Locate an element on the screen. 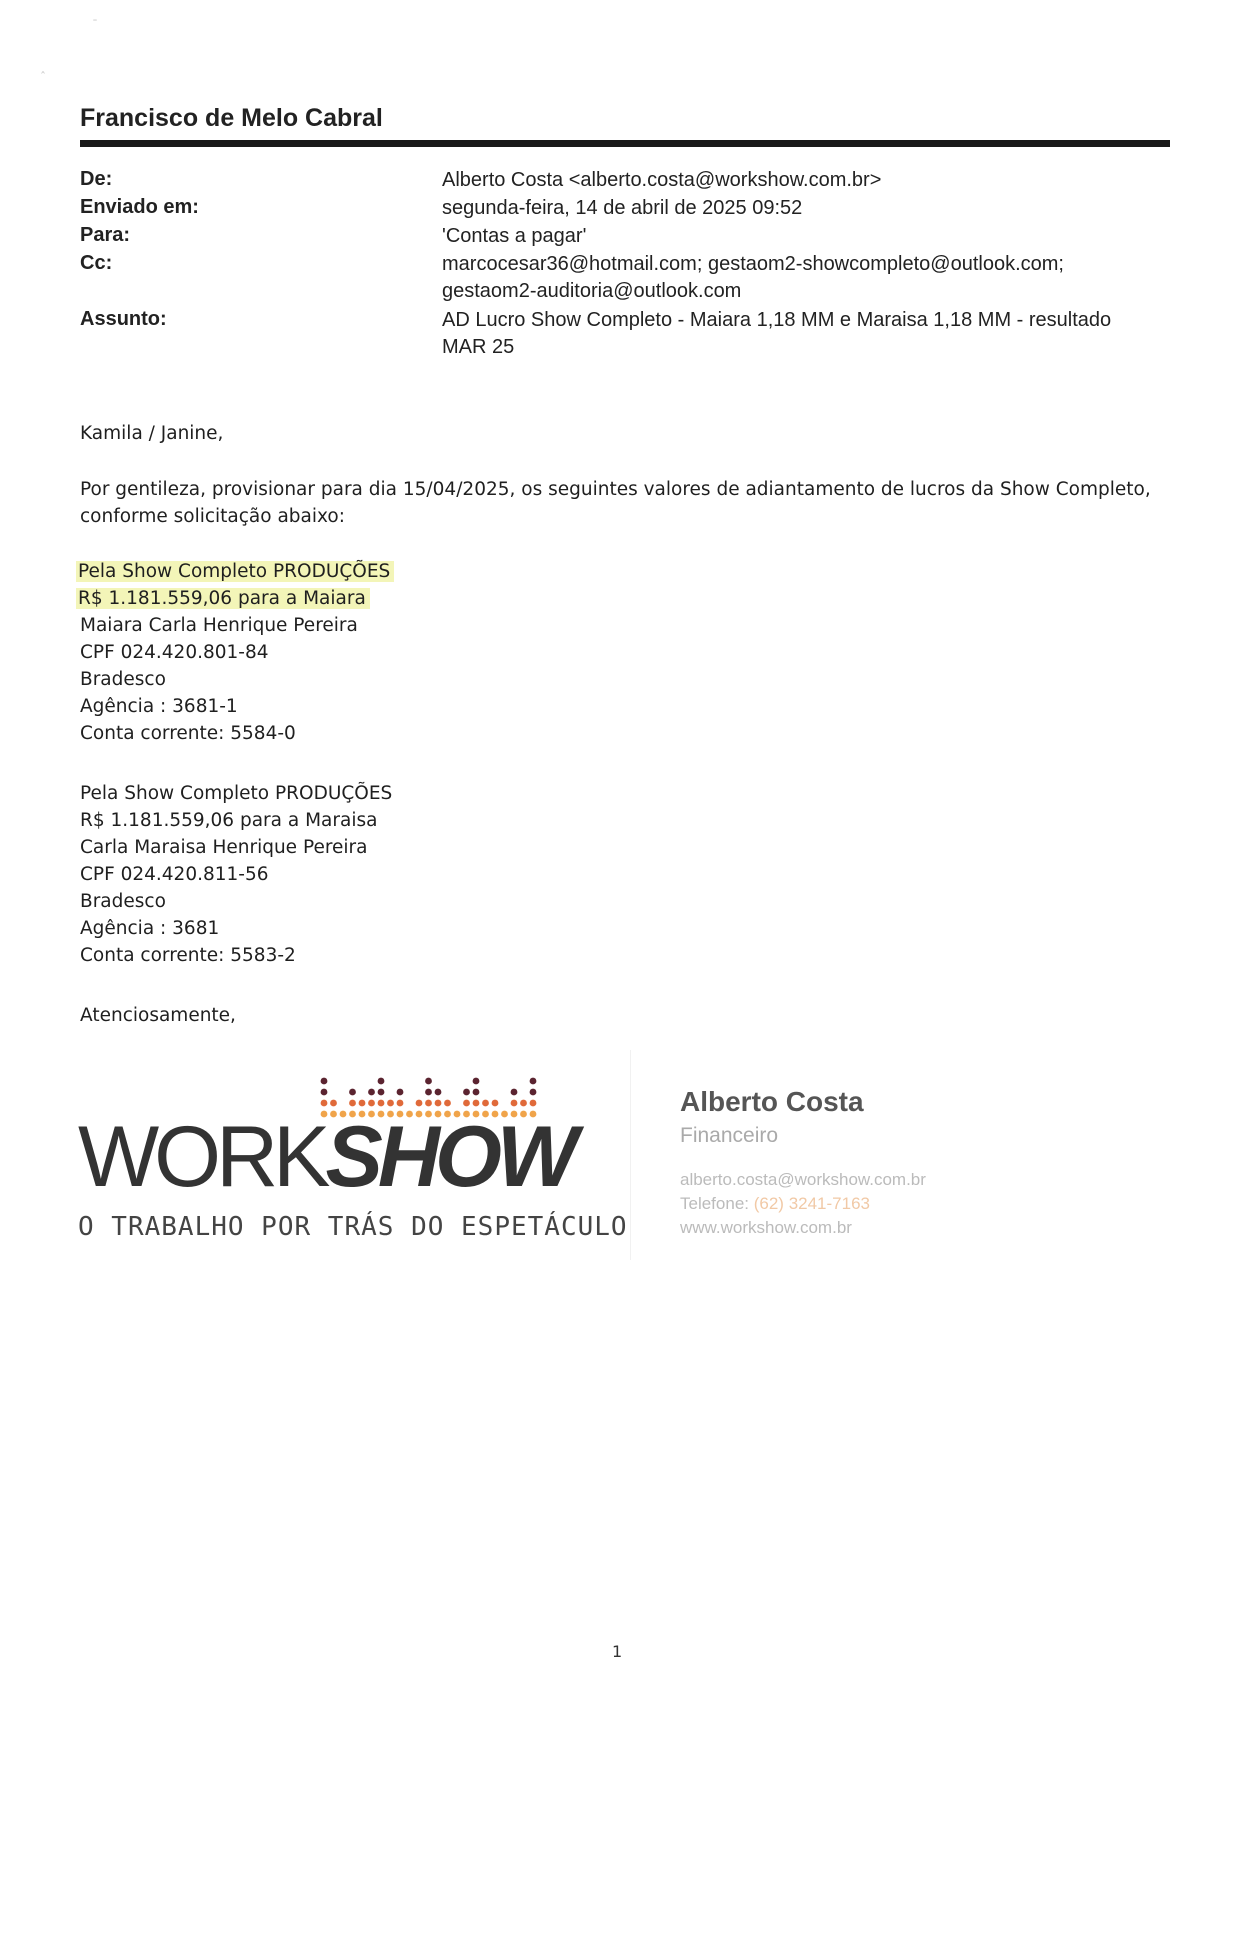  page-number: 1 is located at coordinates (617, 1651).